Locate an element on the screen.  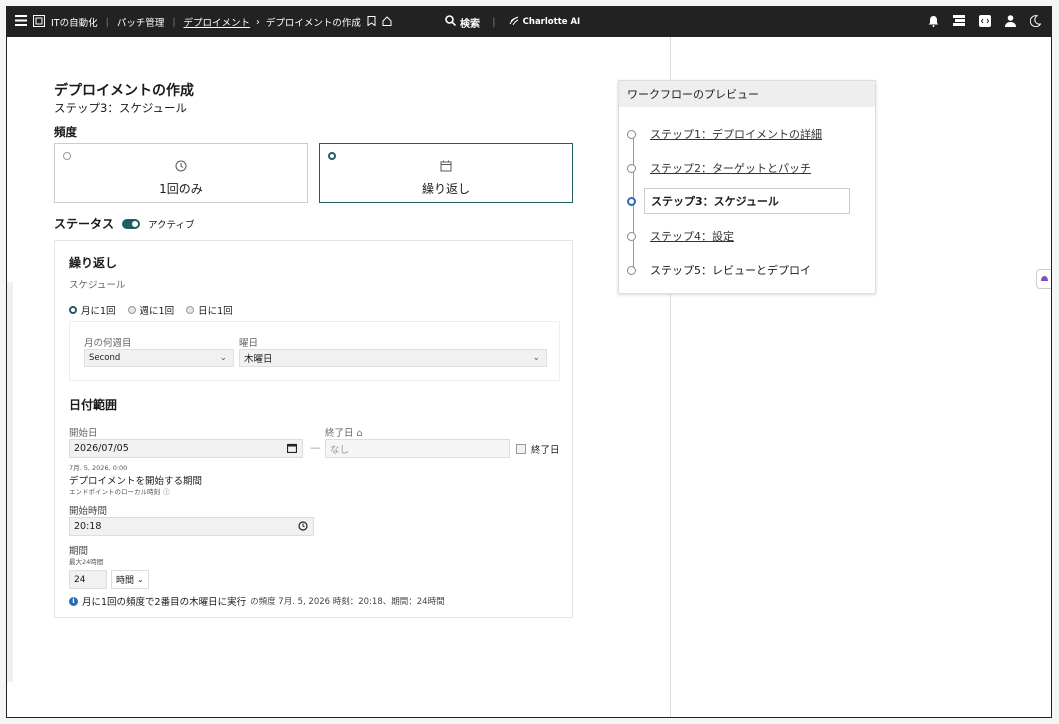
monthly-options-box: 月の何週目 Second ⌄ 曜日 木曜日 ⌄ is located at coordinates (314, 351).